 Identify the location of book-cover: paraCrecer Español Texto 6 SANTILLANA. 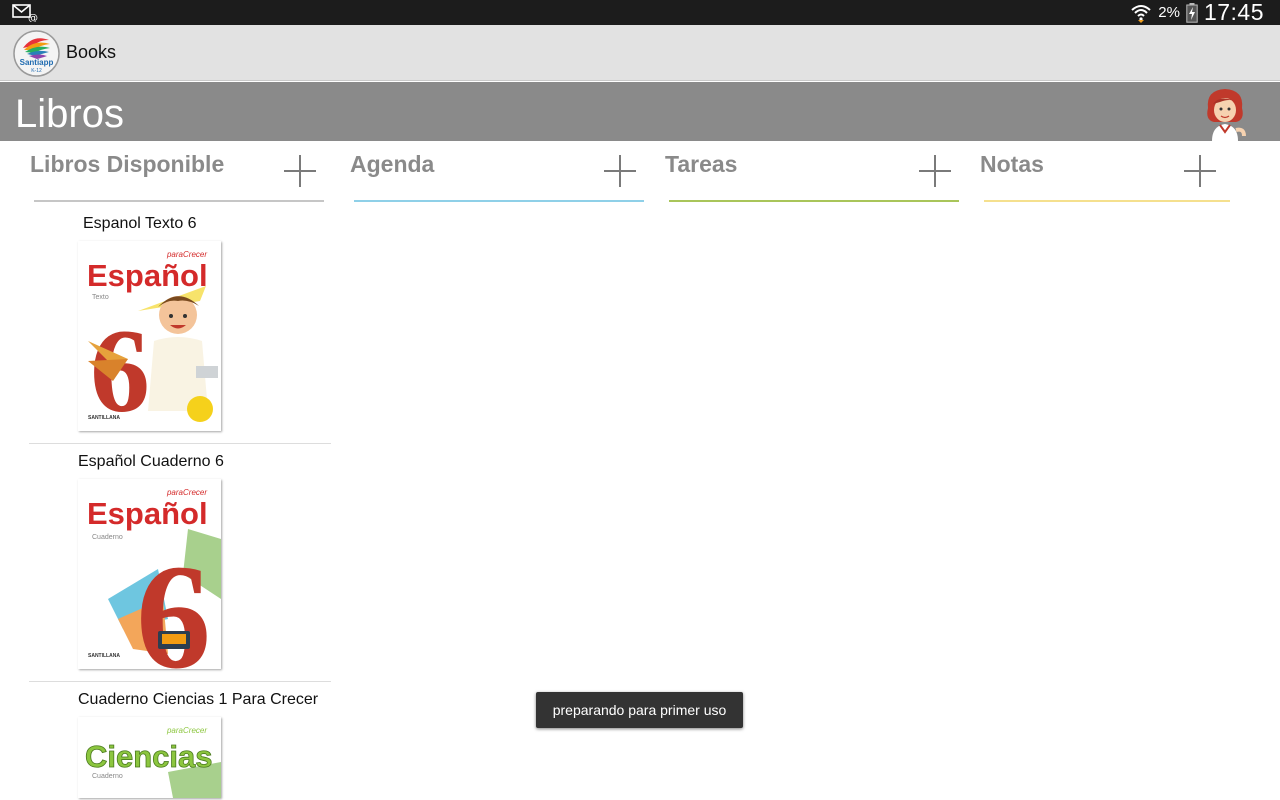
(149, 336).